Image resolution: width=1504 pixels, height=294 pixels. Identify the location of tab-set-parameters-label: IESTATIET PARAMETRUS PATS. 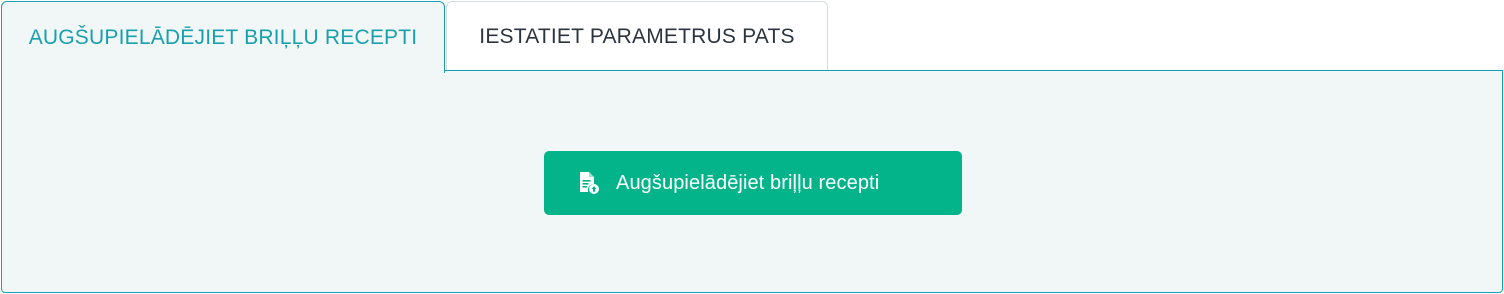
(637, 36).